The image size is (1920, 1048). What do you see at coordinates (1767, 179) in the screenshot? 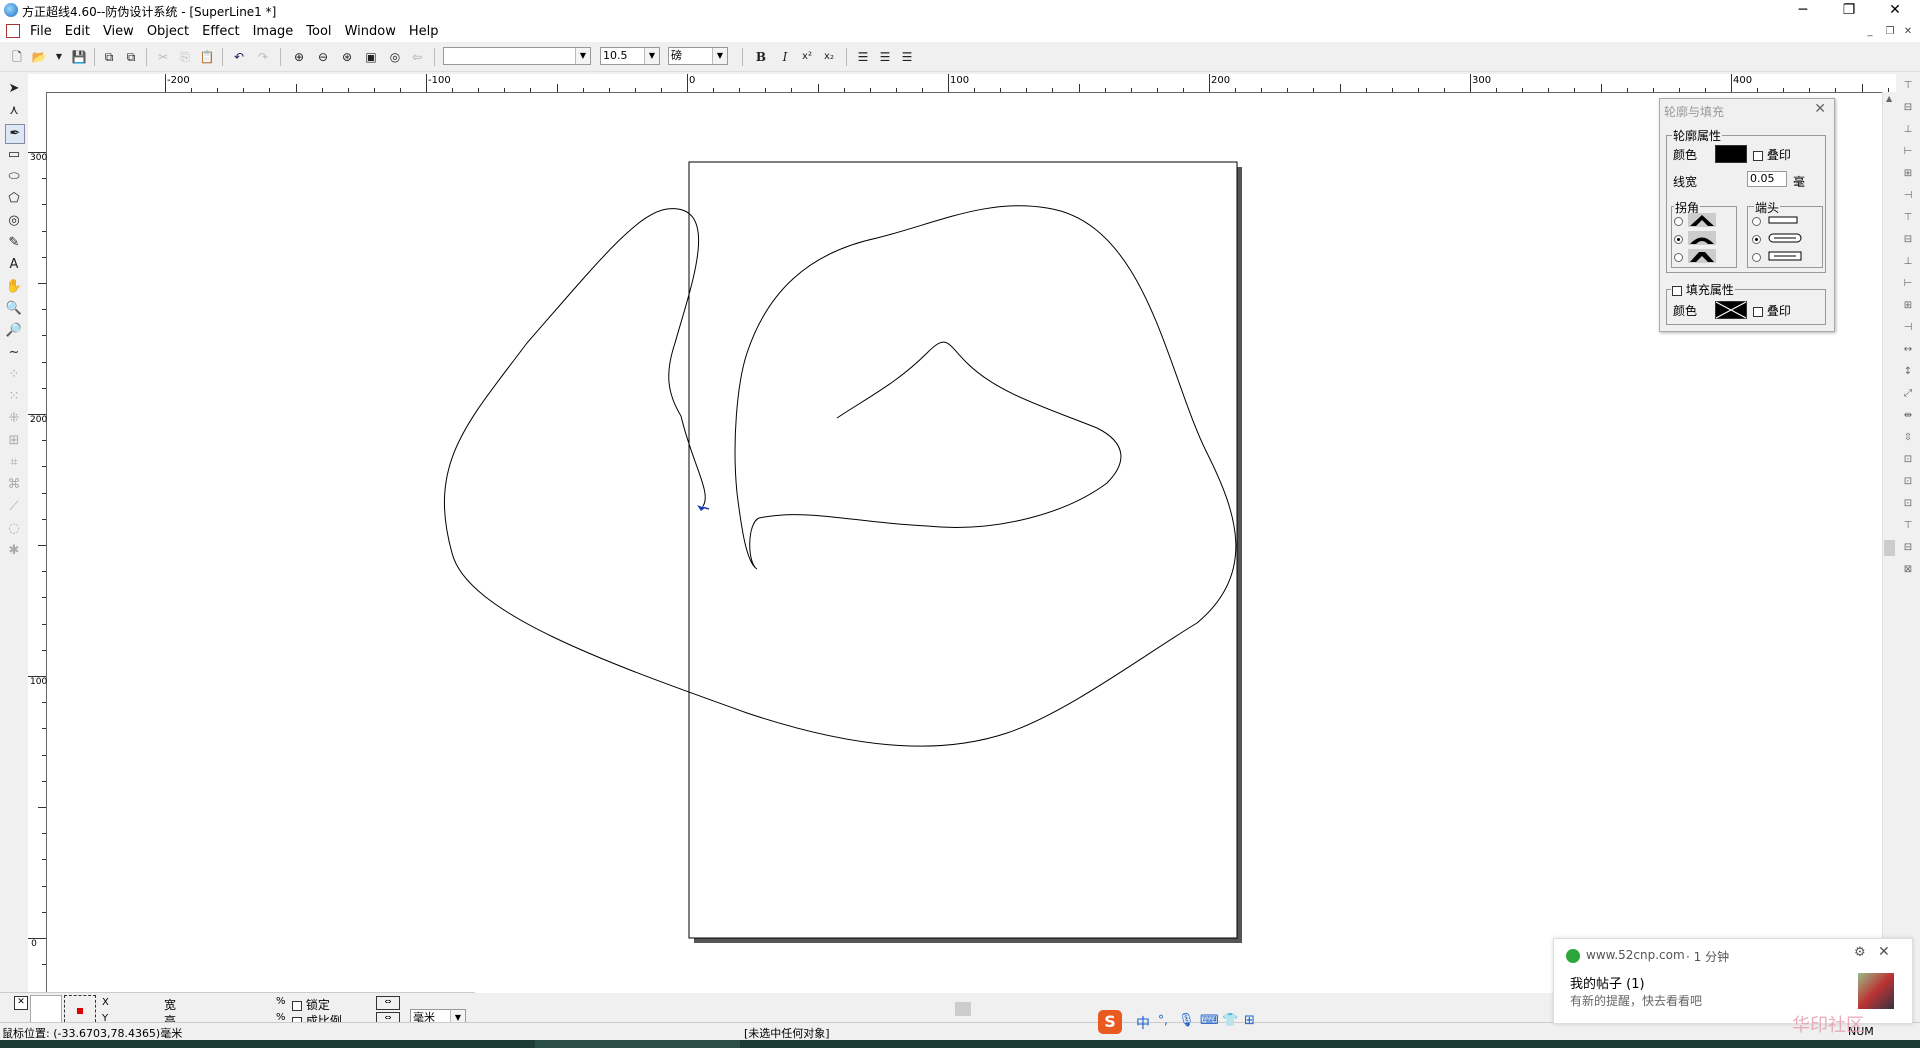
I see `width-input: 0.05` at bounding box center [1767, 179].